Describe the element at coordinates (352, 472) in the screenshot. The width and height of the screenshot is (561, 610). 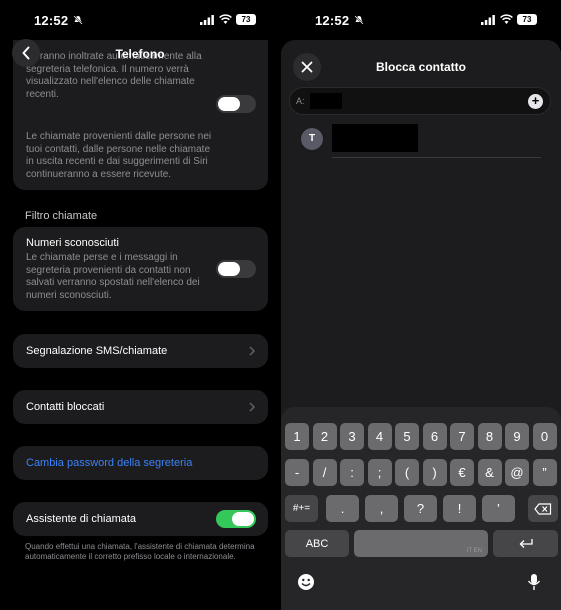
I see `symbol-key: :` at that location.